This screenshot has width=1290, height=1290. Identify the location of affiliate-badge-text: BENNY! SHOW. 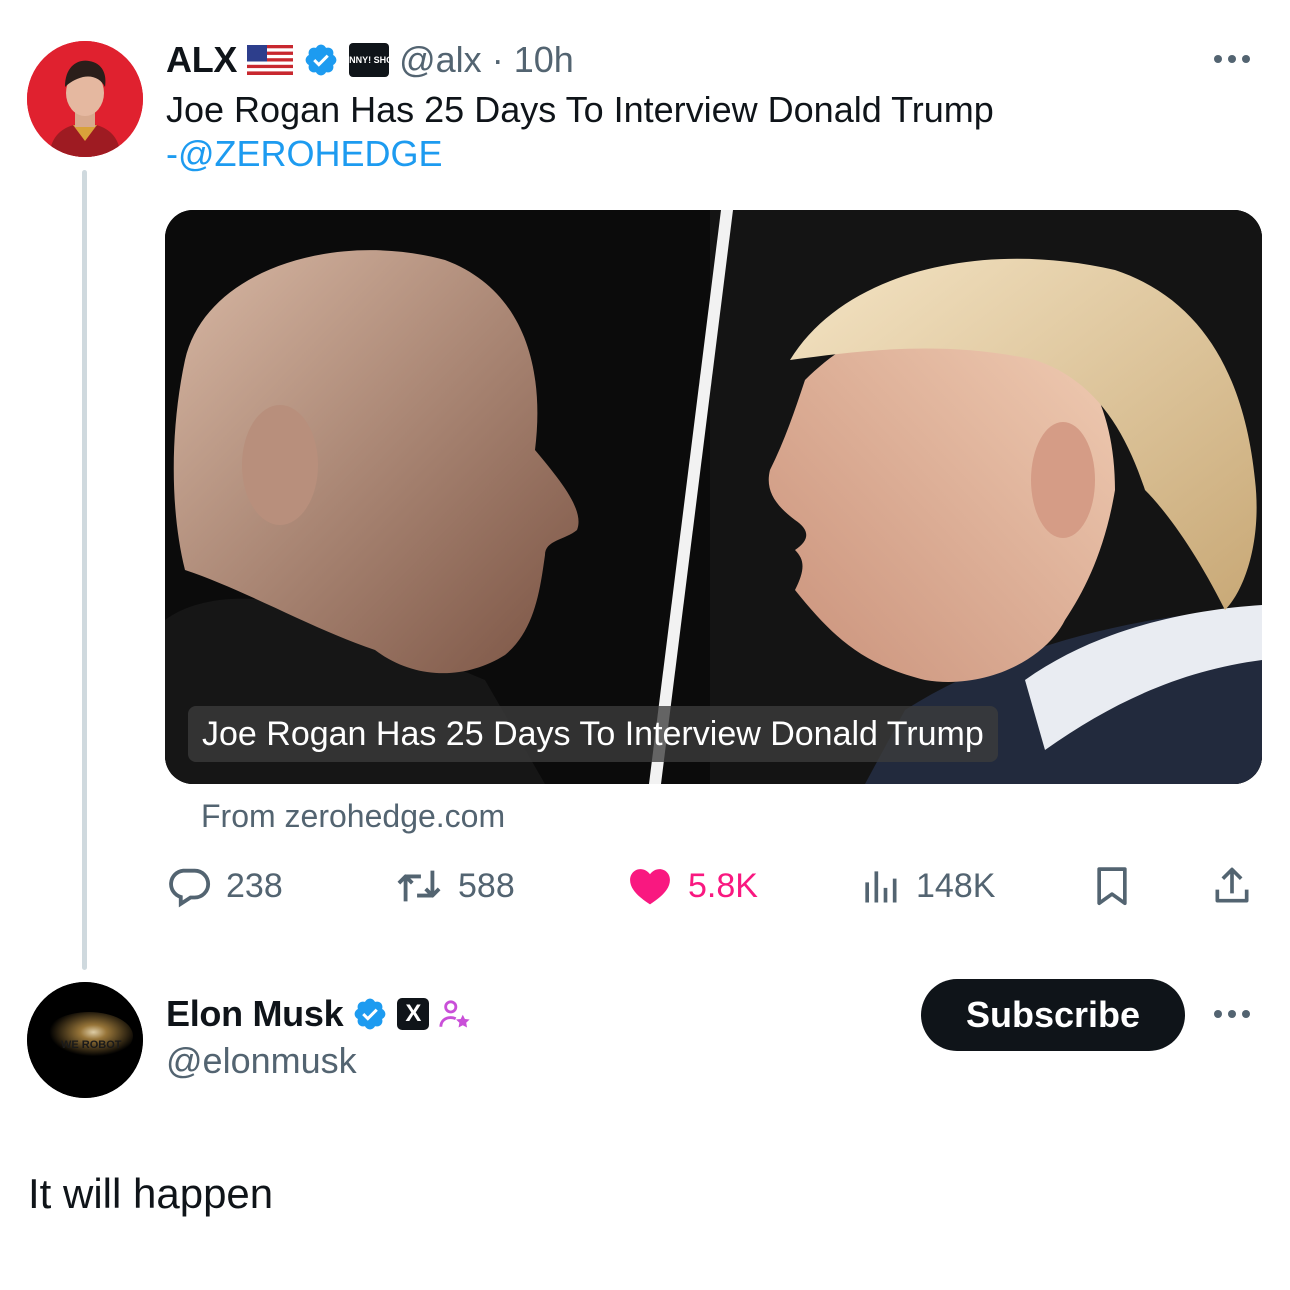
(369, 59).